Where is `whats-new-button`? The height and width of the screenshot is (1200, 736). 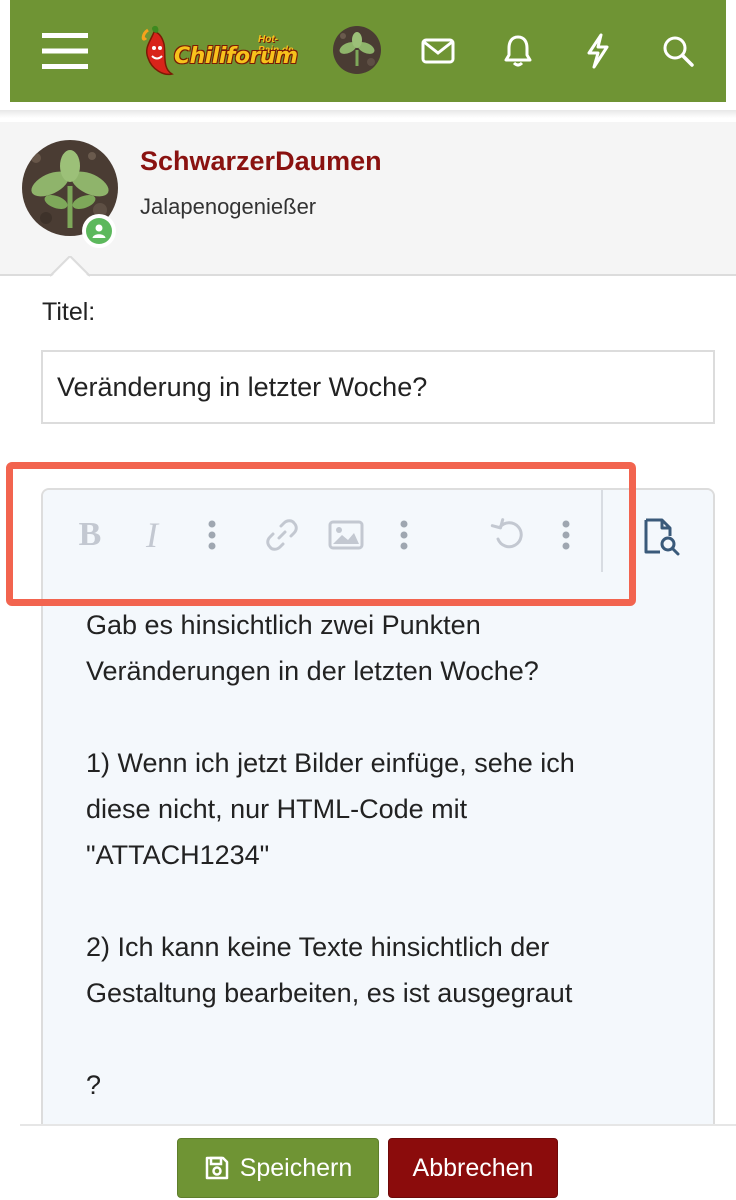
whats-new-button is located at coordinates (598, 51).